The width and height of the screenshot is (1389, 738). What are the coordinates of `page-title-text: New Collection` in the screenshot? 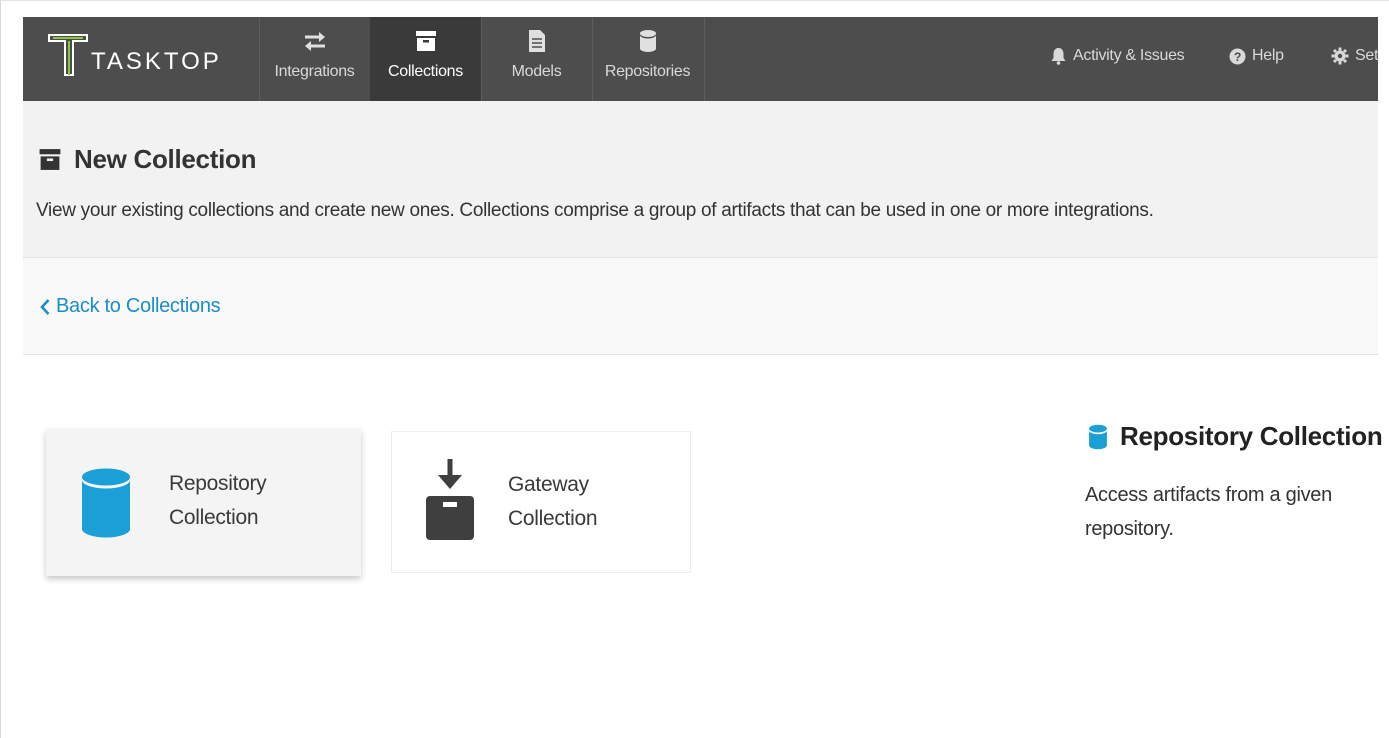 It's located at (165, 159).